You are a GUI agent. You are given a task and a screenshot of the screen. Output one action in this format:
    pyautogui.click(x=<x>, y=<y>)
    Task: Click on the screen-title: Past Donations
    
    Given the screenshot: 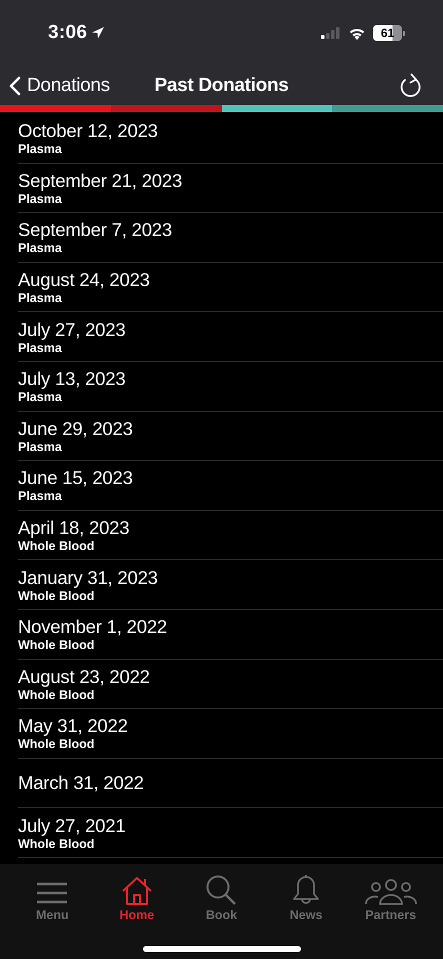 What is the action you would take?
    pyautogui.click(x=221, y=85)
    